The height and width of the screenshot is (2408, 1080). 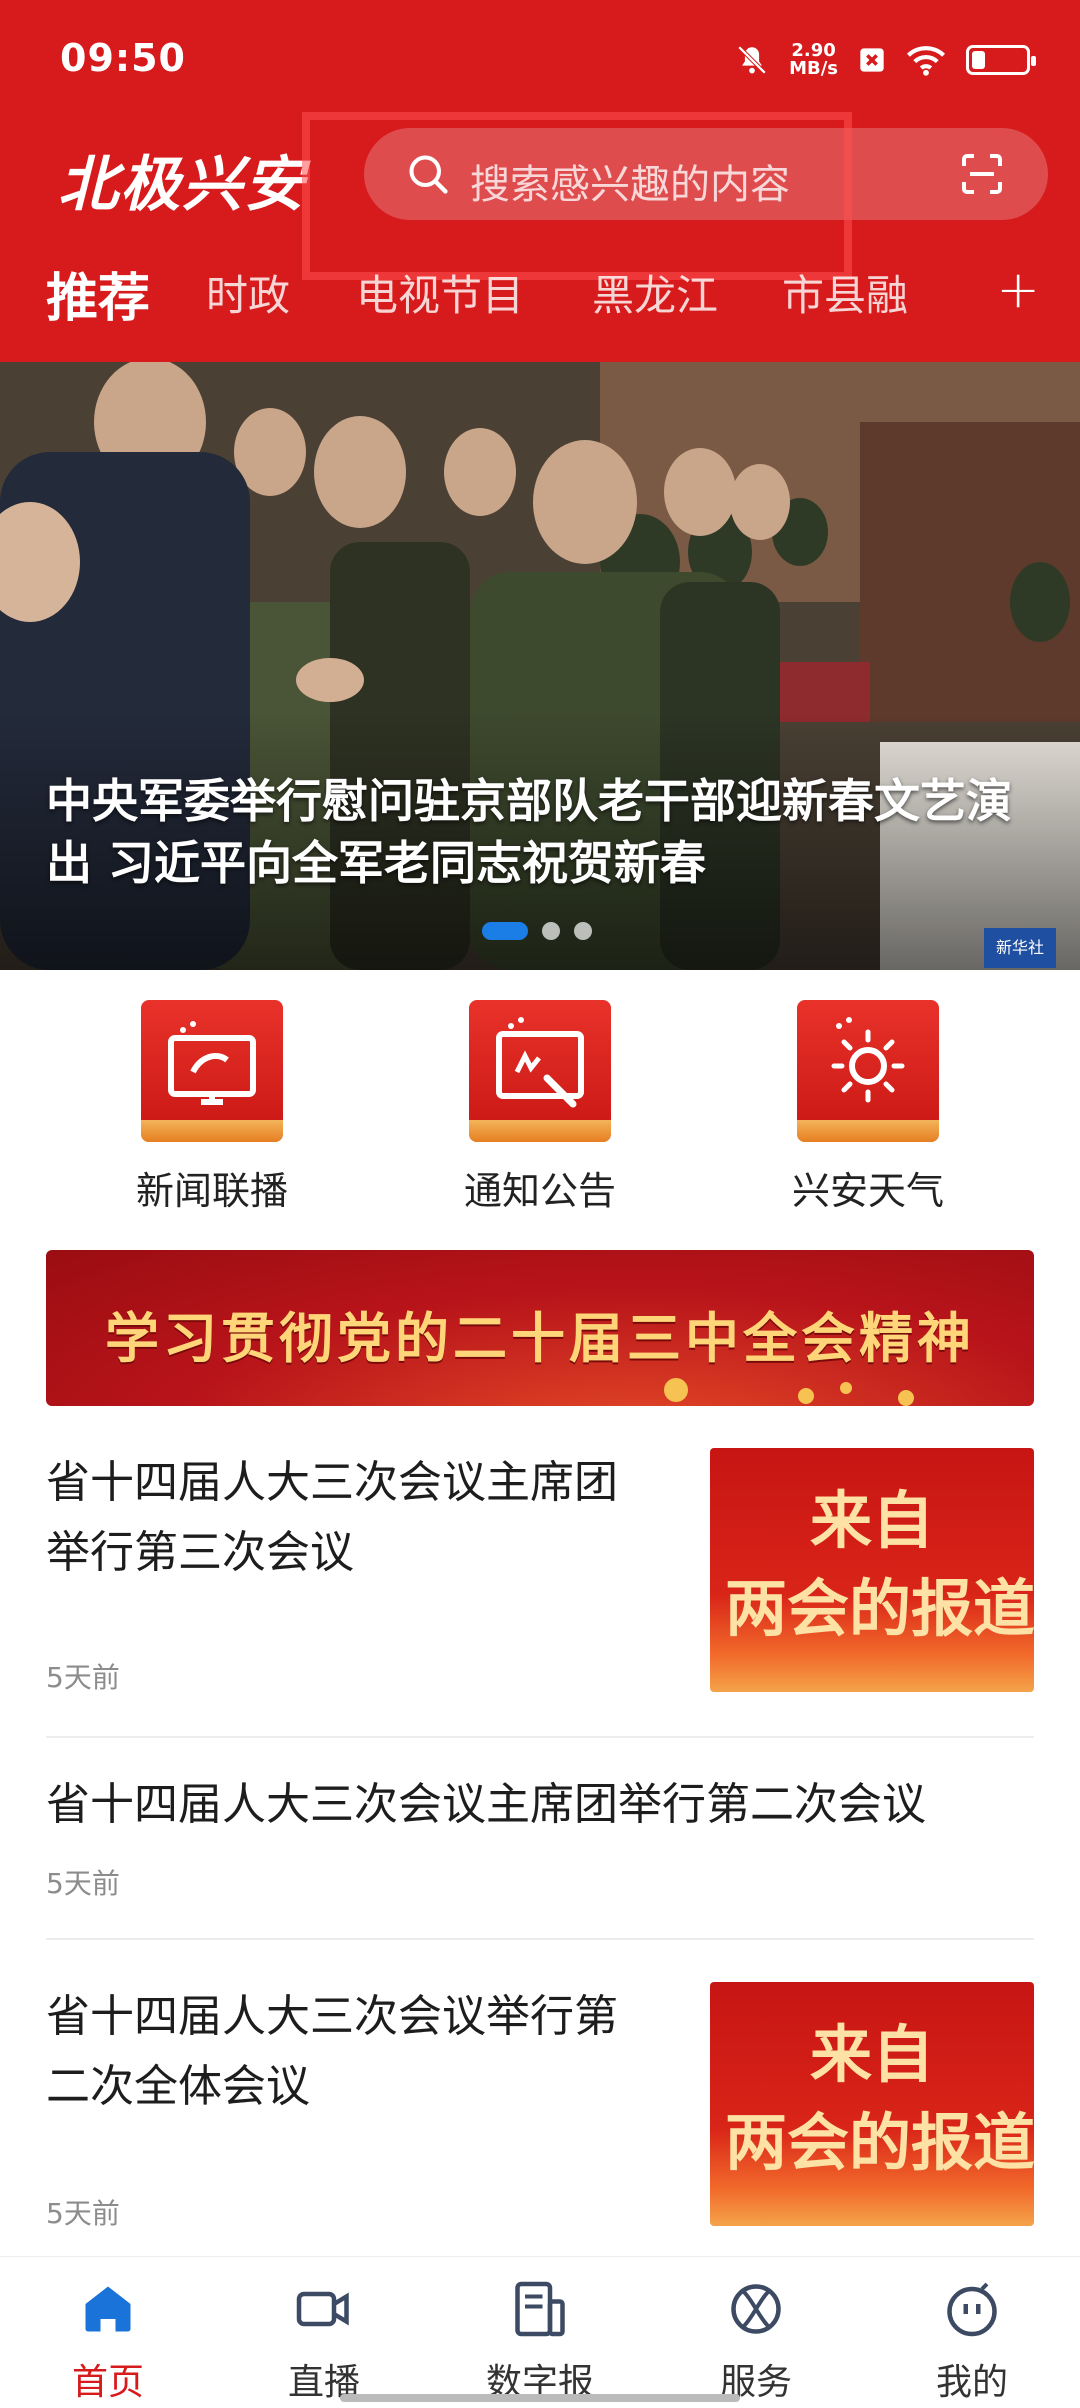 I want to click on mute-bell-icon, so click(x=752, y=60).